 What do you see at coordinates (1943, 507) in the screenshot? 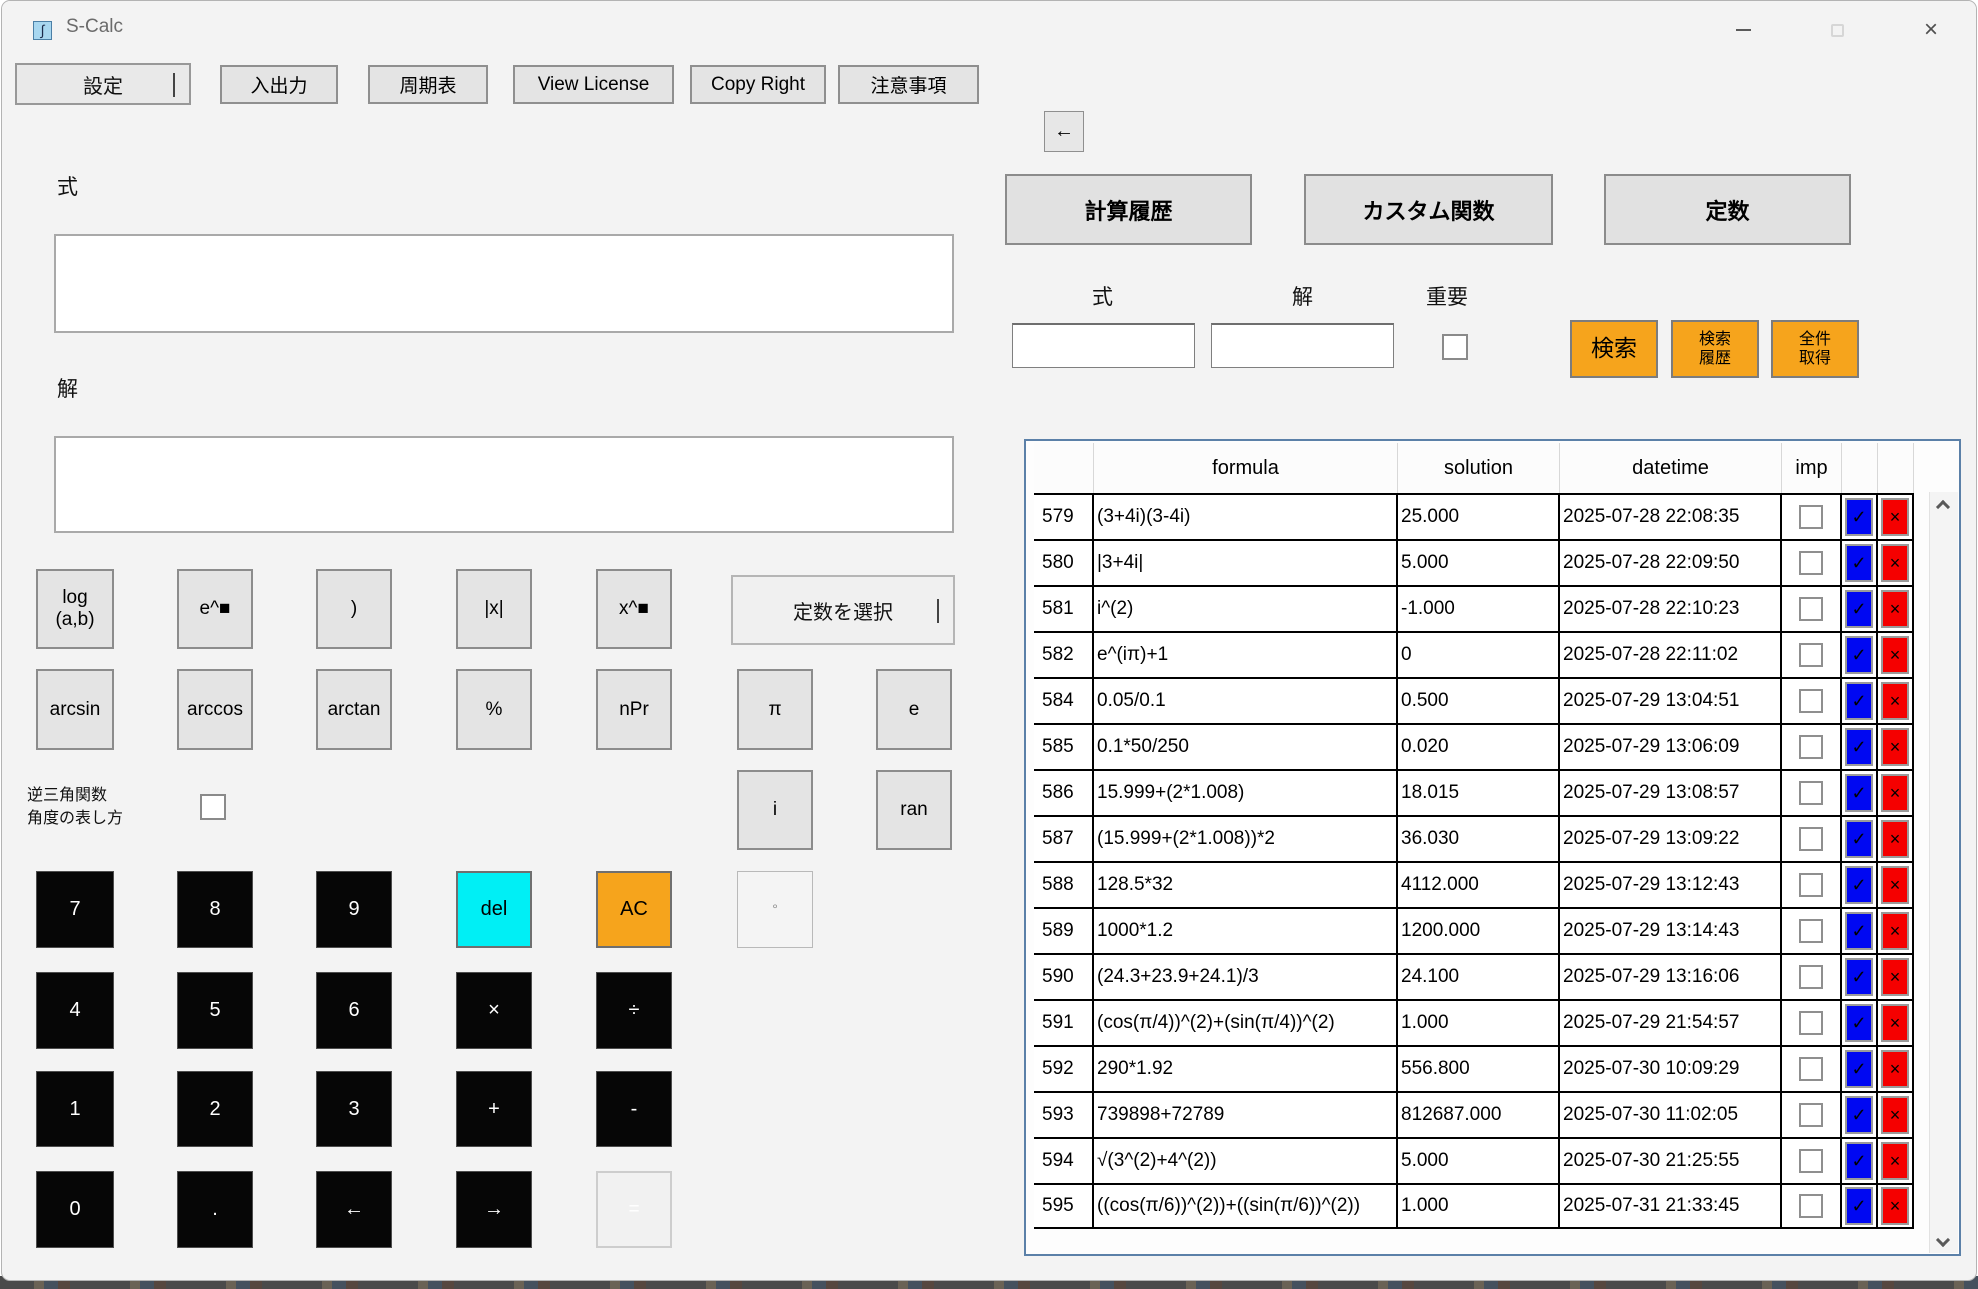
I see `scroll-up-icon` at bounding box center [1943, 507].